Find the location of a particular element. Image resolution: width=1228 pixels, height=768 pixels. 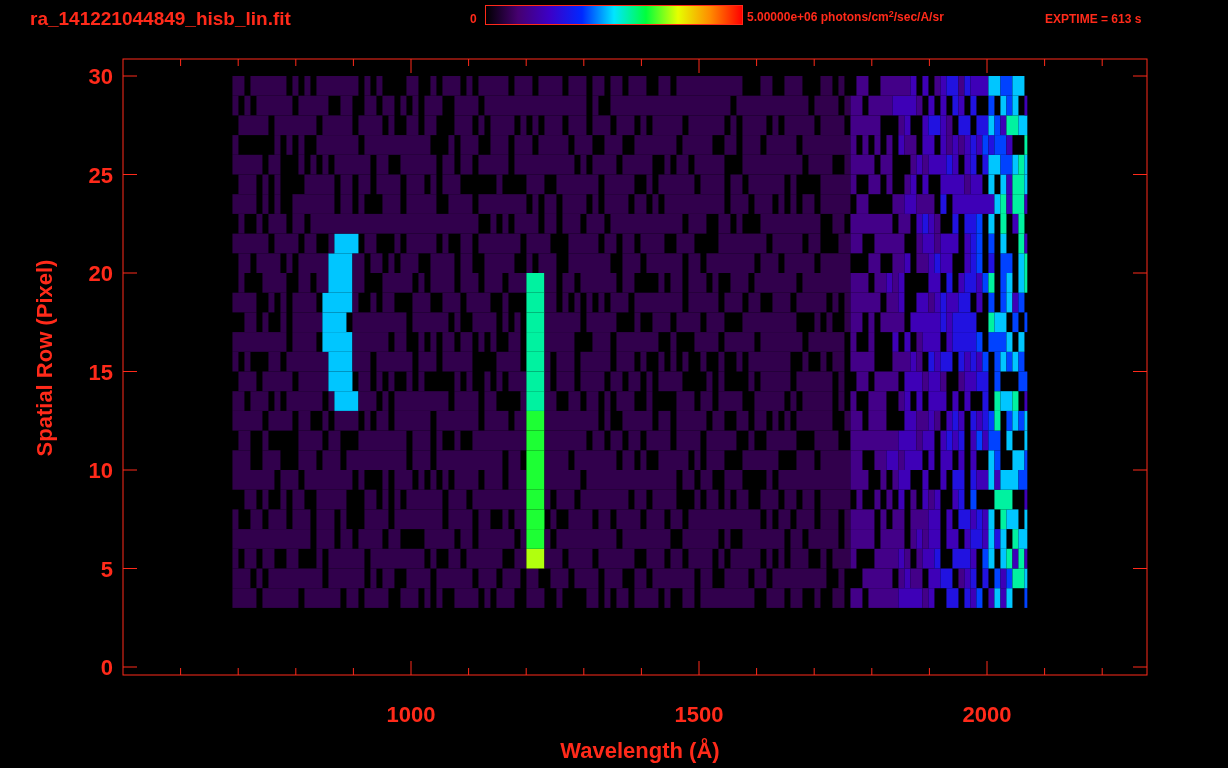

y-tick-label: 25 is located at coordinates (100, 175).